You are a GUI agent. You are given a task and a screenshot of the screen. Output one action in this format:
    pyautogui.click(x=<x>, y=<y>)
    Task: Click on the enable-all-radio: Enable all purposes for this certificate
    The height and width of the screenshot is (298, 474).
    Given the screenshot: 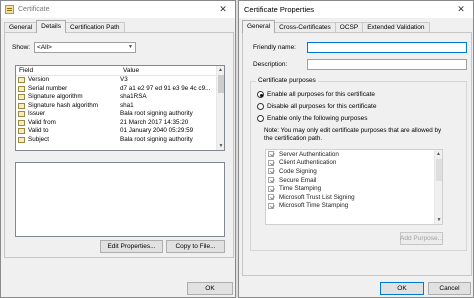 What is the action you would take?
    pyautogui.click(x=316, y=94)
    